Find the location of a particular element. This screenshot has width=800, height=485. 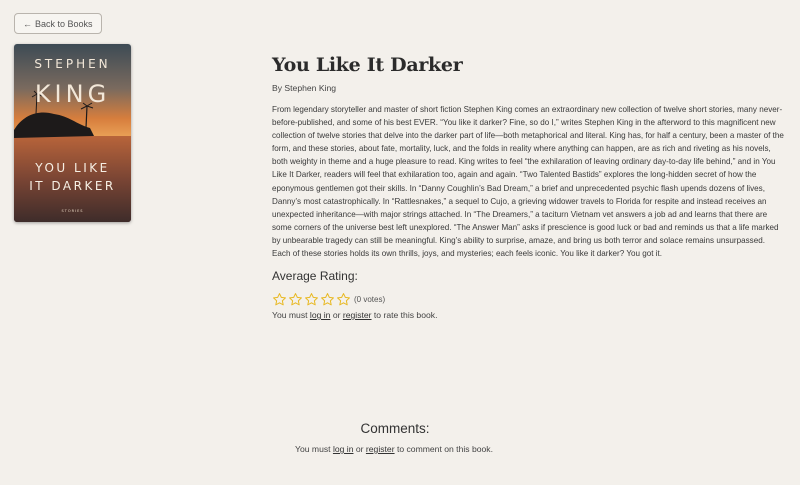

star-rating: (0 votes) is located at coordinates (528, 299).